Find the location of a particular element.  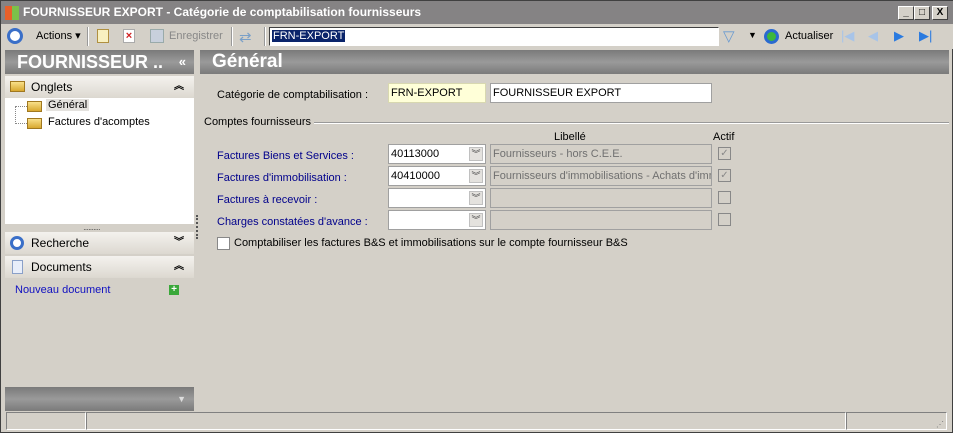

recherche-section-header: Recherche ︾ is located at coordinates (99, 243).